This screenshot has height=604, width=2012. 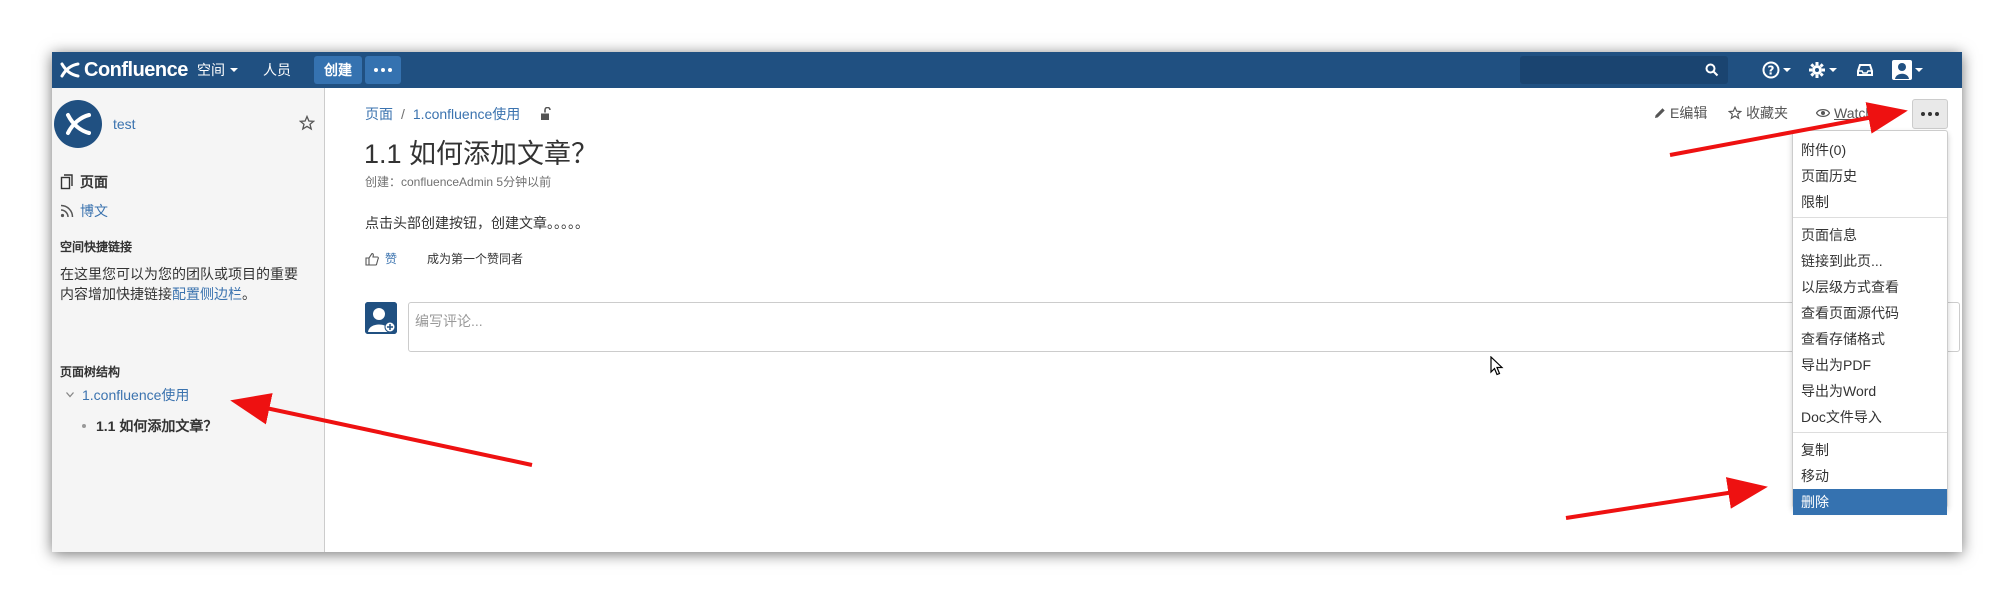 I want to click on favourite-button: 收藏夹, so click(x=1758, y=113).